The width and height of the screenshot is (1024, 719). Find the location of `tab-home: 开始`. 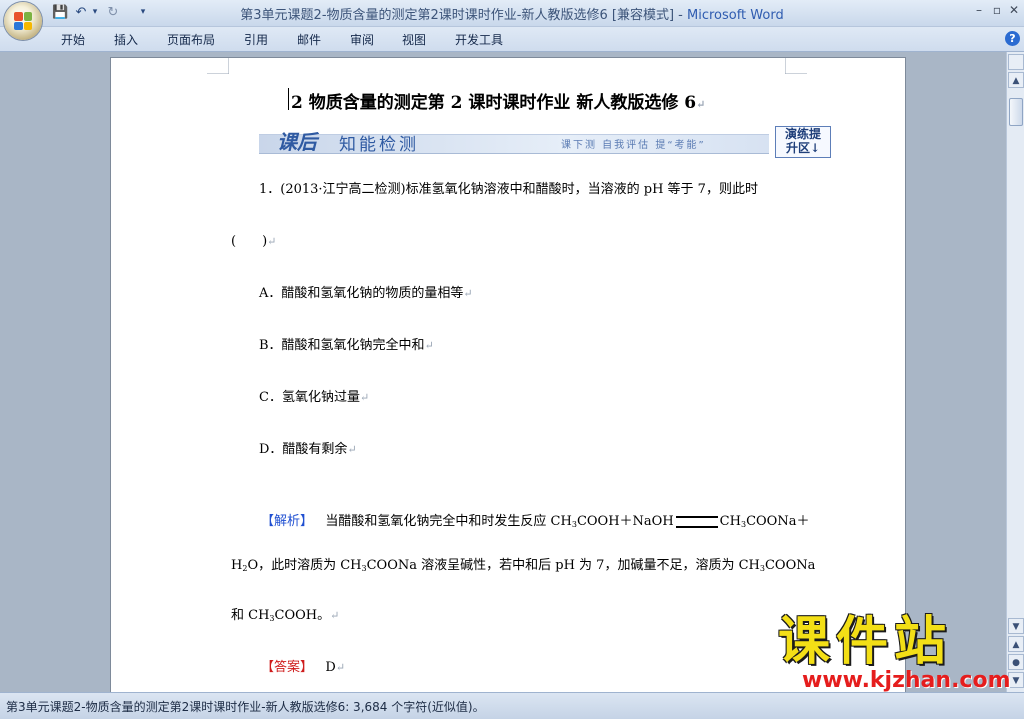

tab-home: 开始 is located at coordinates (73, 39).